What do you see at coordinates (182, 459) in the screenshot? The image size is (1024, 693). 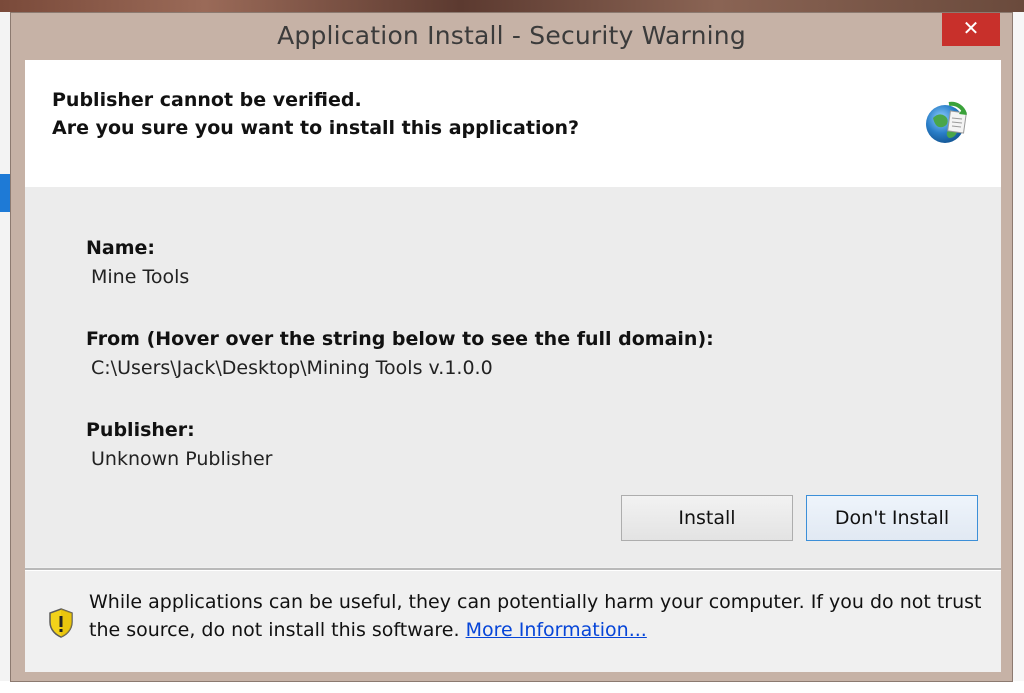 I see `publisher-value: Unknown Publisher` at bounding box center [182, 459].